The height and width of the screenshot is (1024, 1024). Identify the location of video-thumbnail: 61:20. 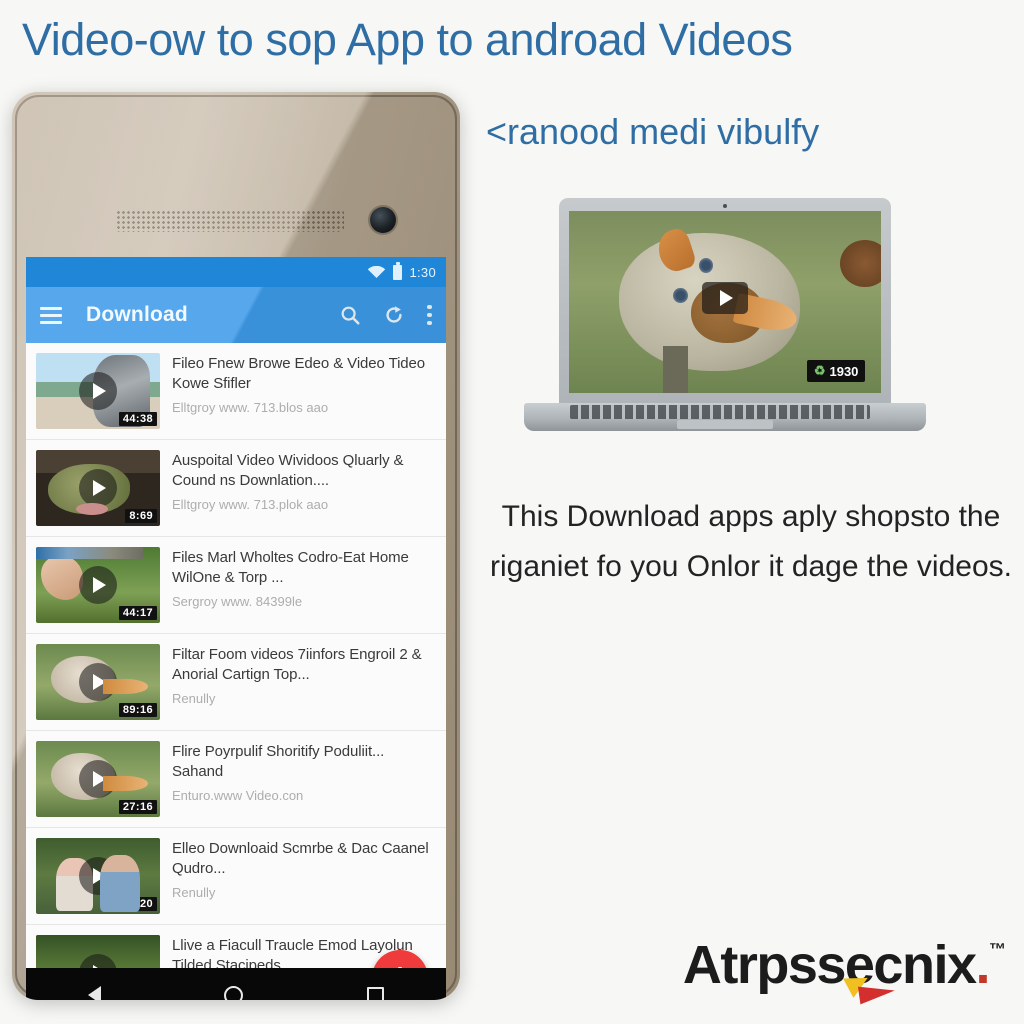
(98, 876).